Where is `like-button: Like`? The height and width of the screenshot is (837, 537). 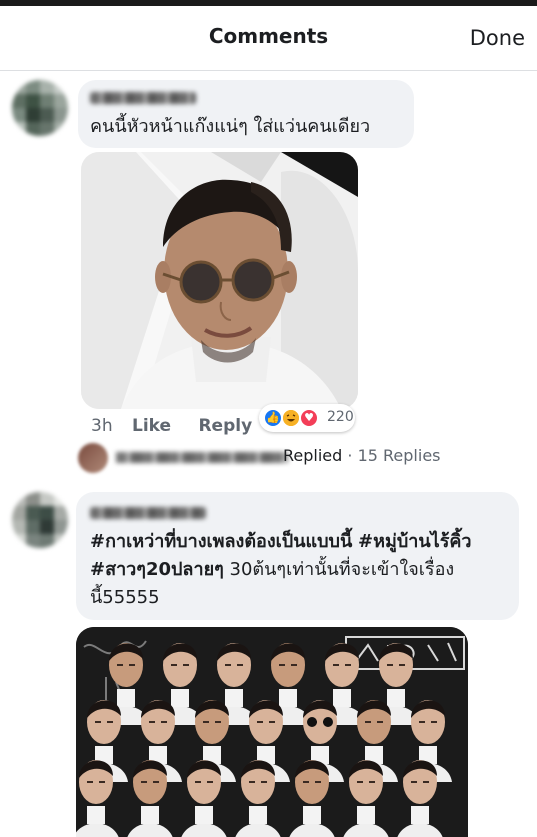 like-button: Like is located at coordinates (151, 426).